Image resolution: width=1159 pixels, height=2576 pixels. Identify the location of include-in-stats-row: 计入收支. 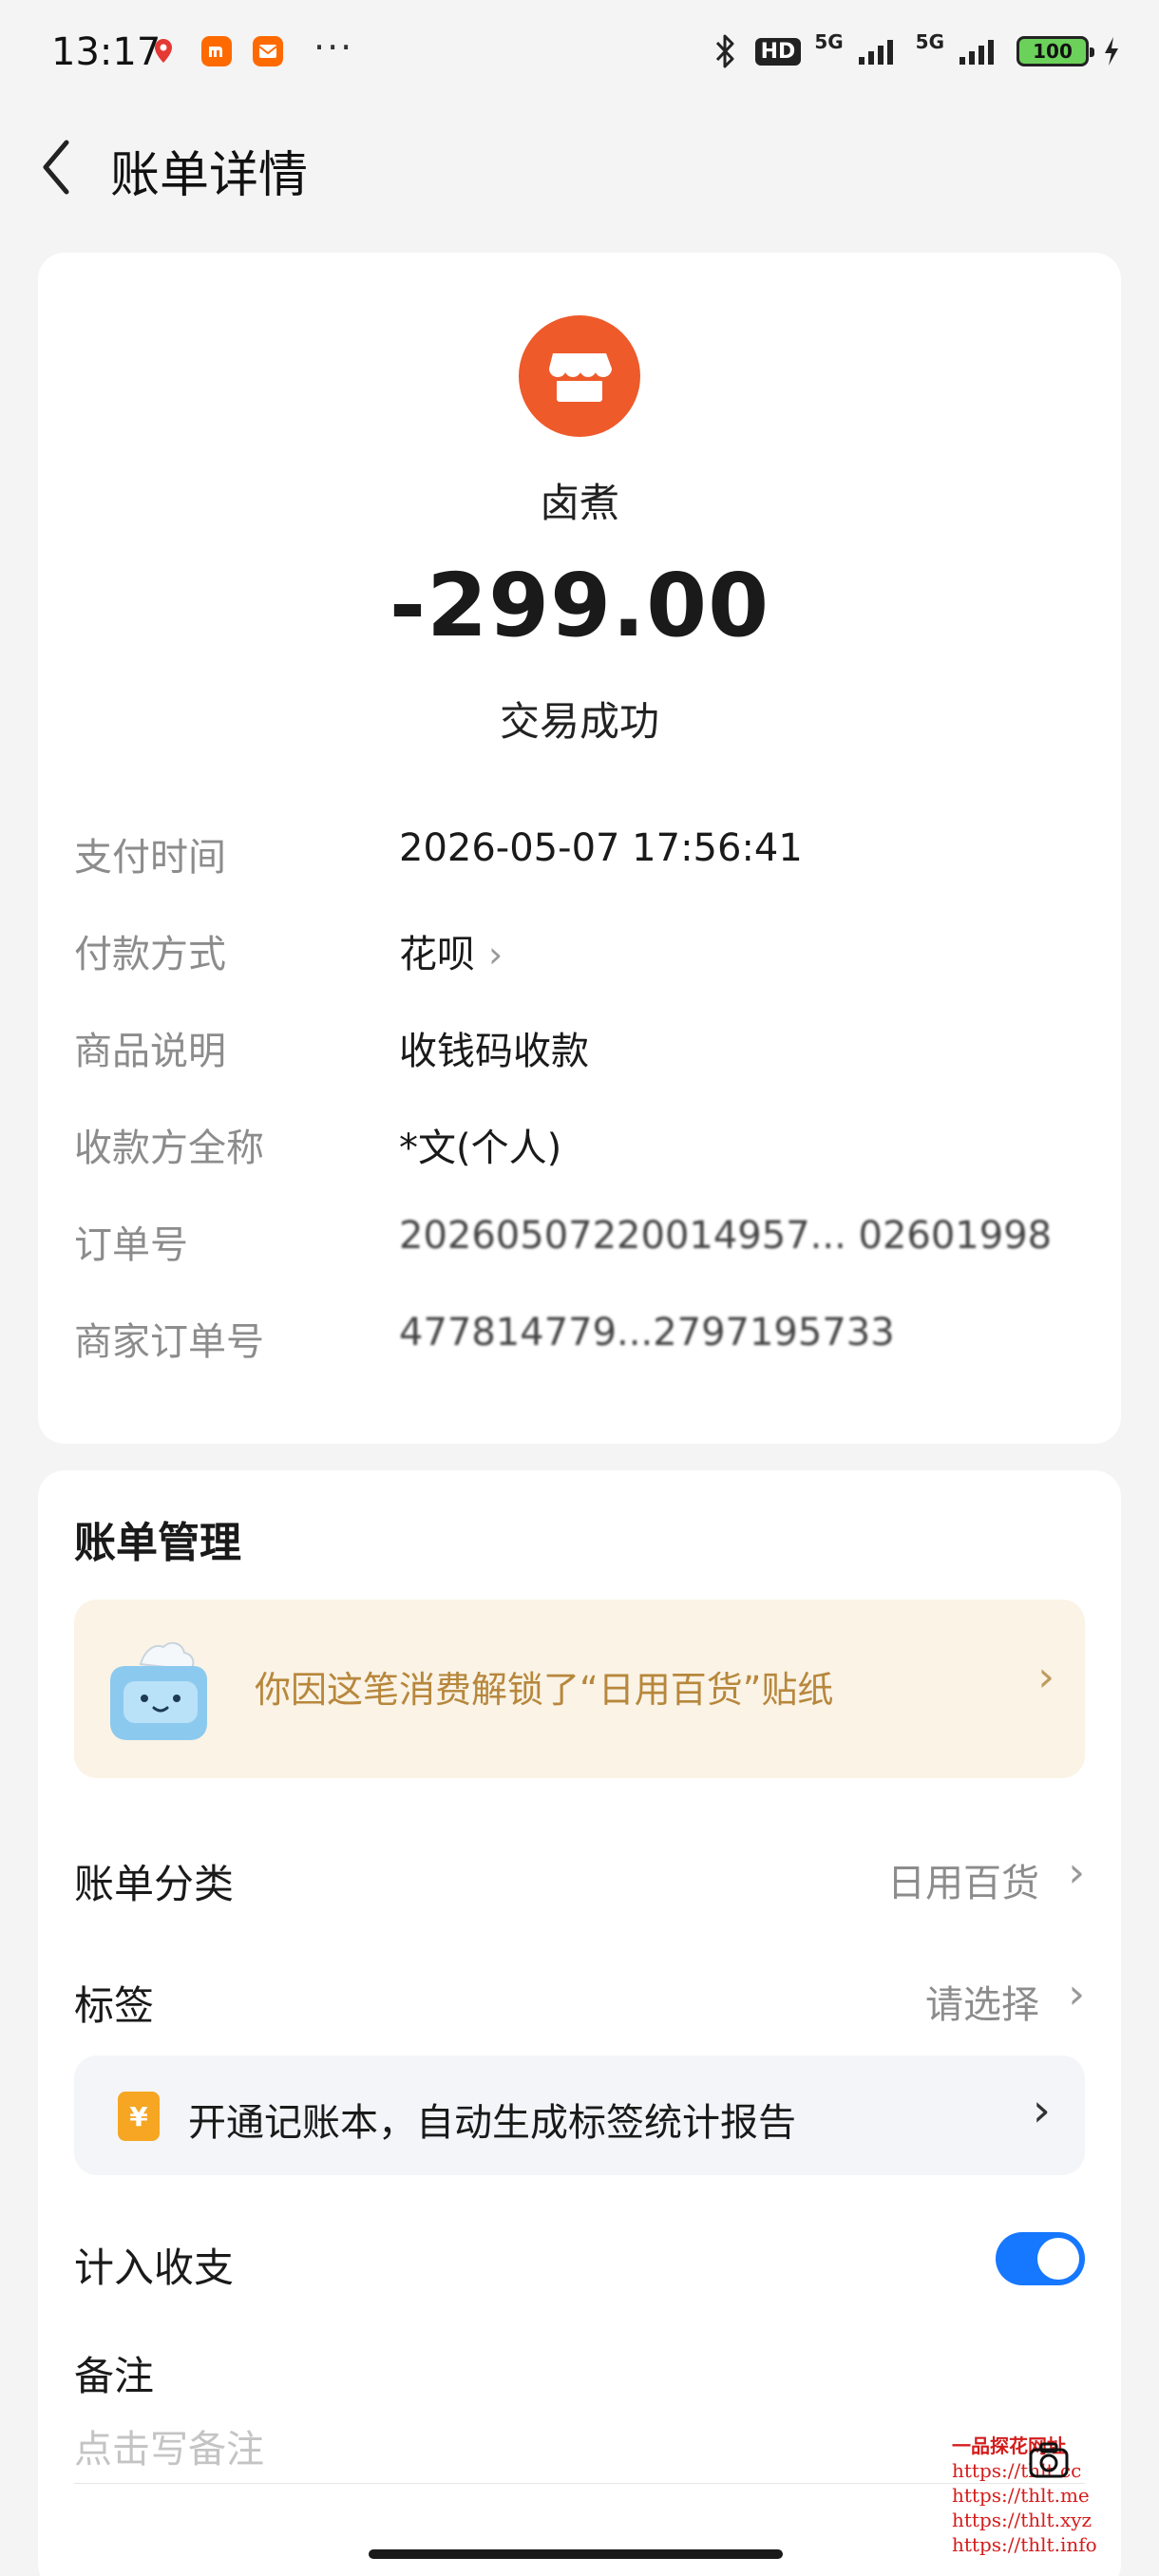
(579, 2261).